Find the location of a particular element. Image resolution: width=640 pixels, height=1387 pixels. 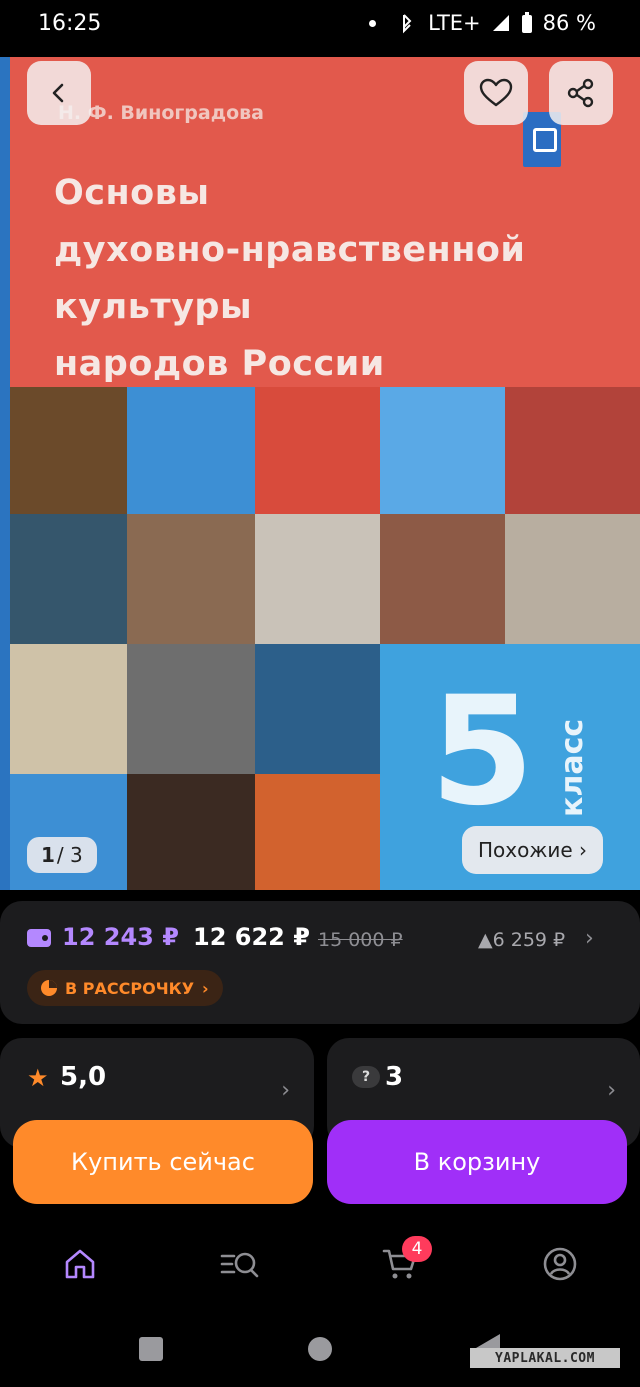

network-label: LTE+ is located at coordinates (454, 23).